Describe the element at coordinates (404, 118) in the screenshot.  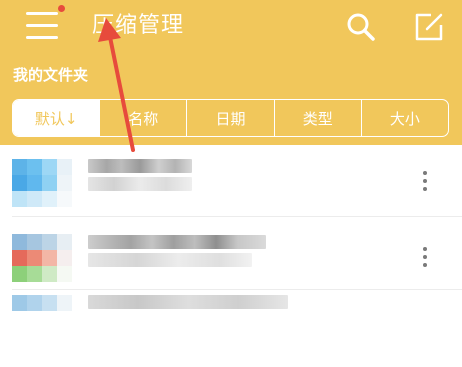
I see `sort-tab-size: 大小` at that location.